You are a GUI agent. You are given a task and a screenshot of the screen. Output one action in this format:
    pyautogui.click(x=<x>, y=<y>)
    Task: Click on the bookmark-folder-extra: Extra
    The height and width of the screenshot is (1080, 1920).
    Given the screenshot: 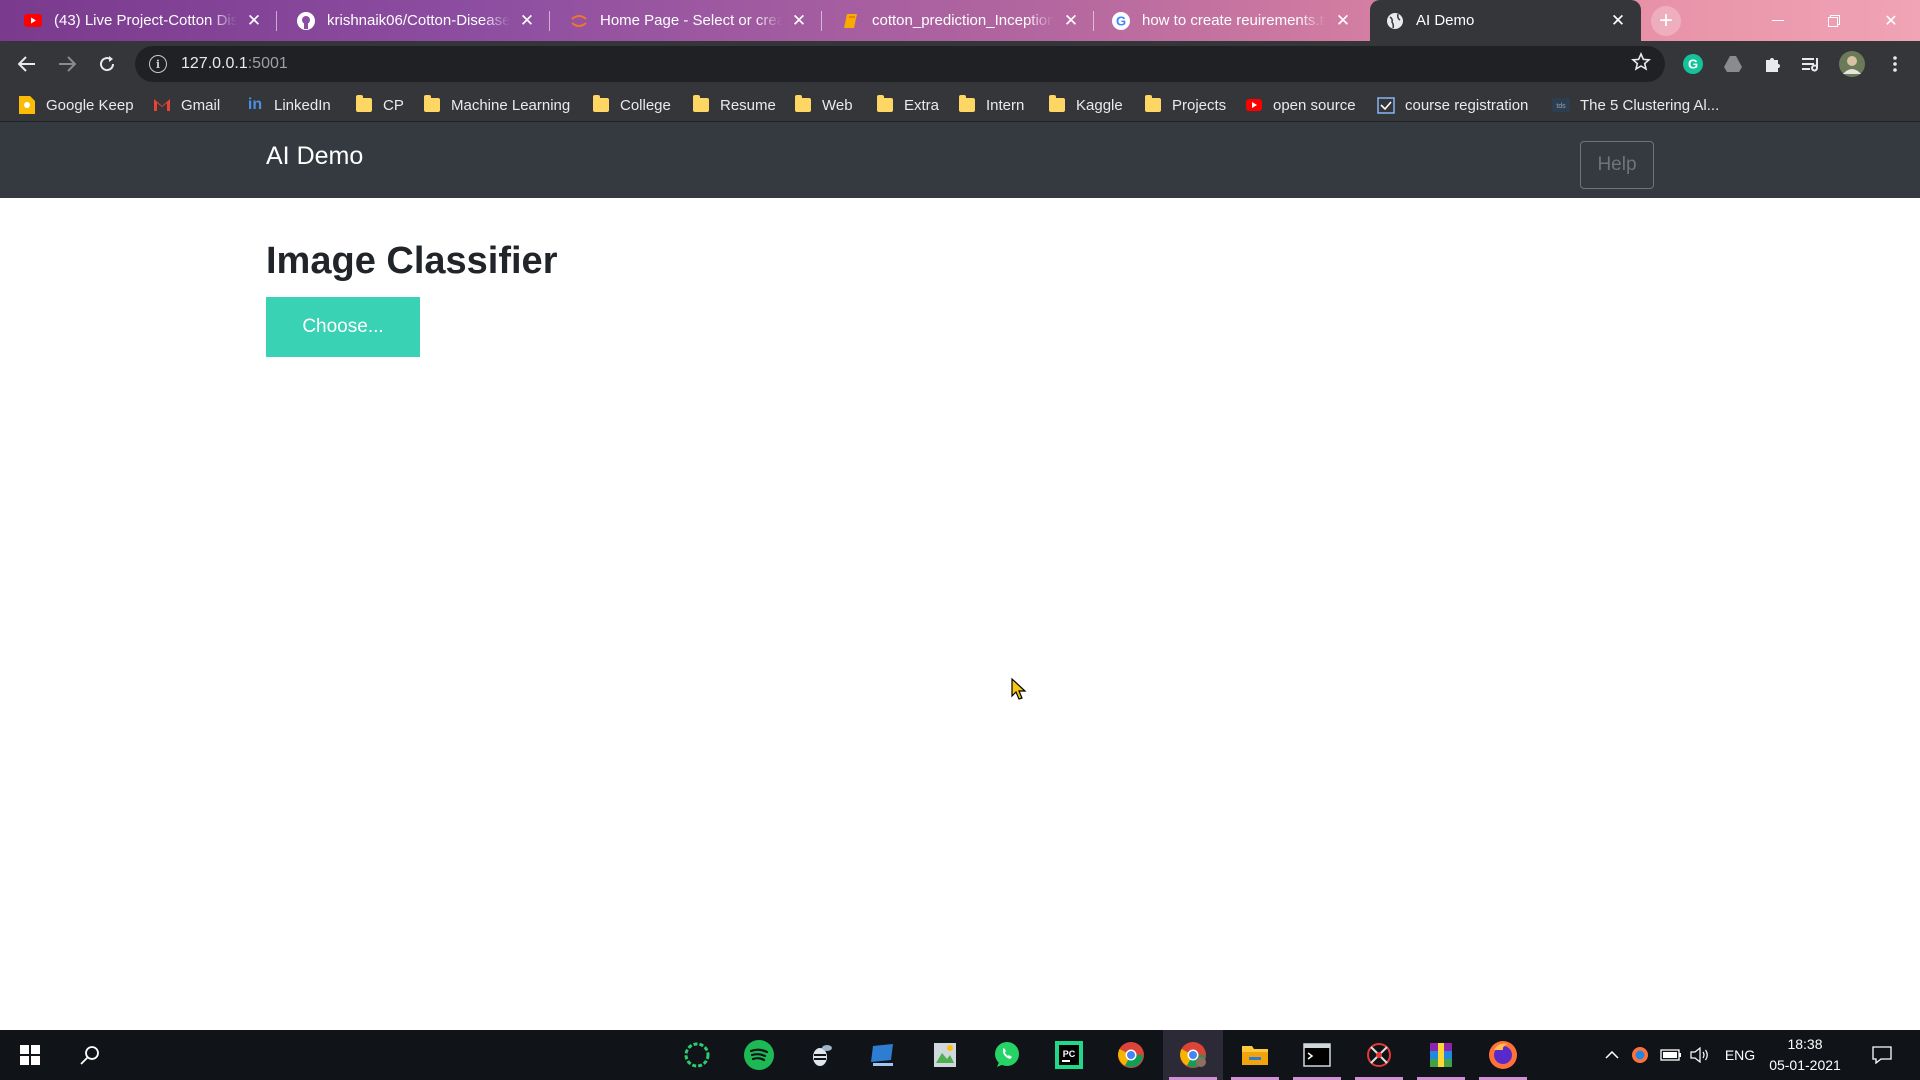 What is the action you would take?
    pyautogui.click(x=907, y=105)
    